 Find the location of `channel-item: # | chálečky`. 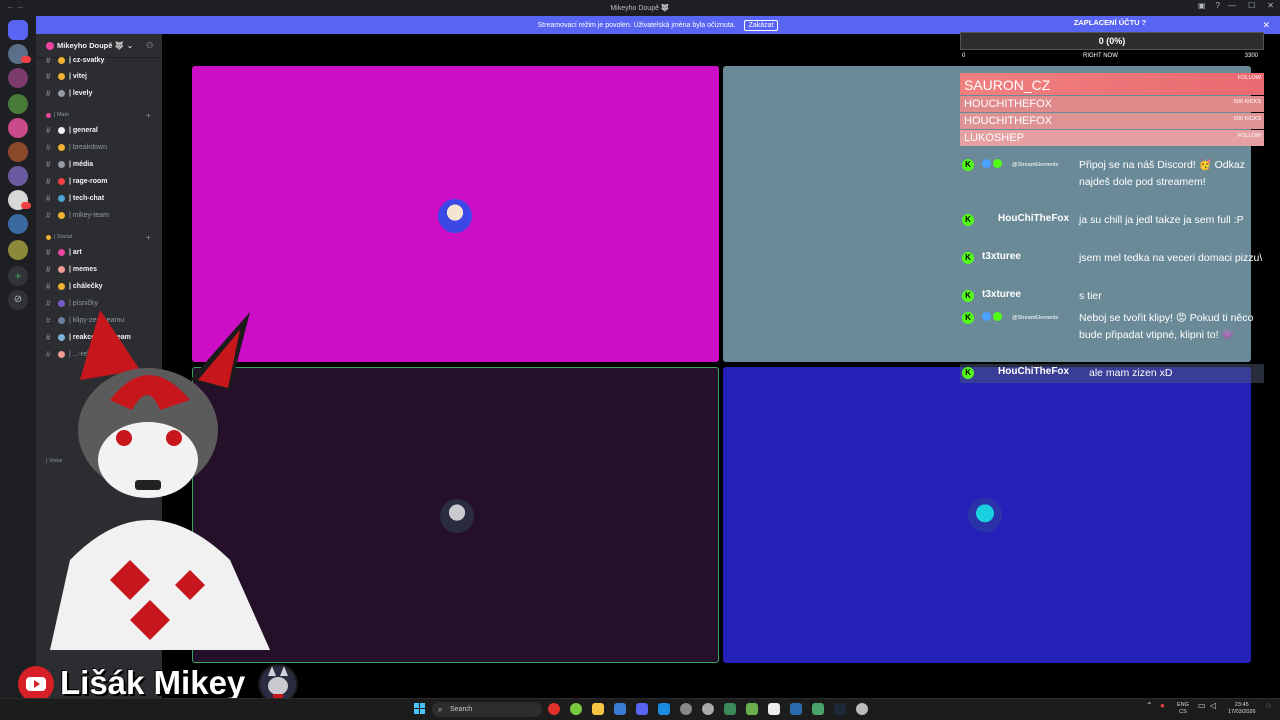

channel-item: # | chálečky is located at coordinates (74, 286).